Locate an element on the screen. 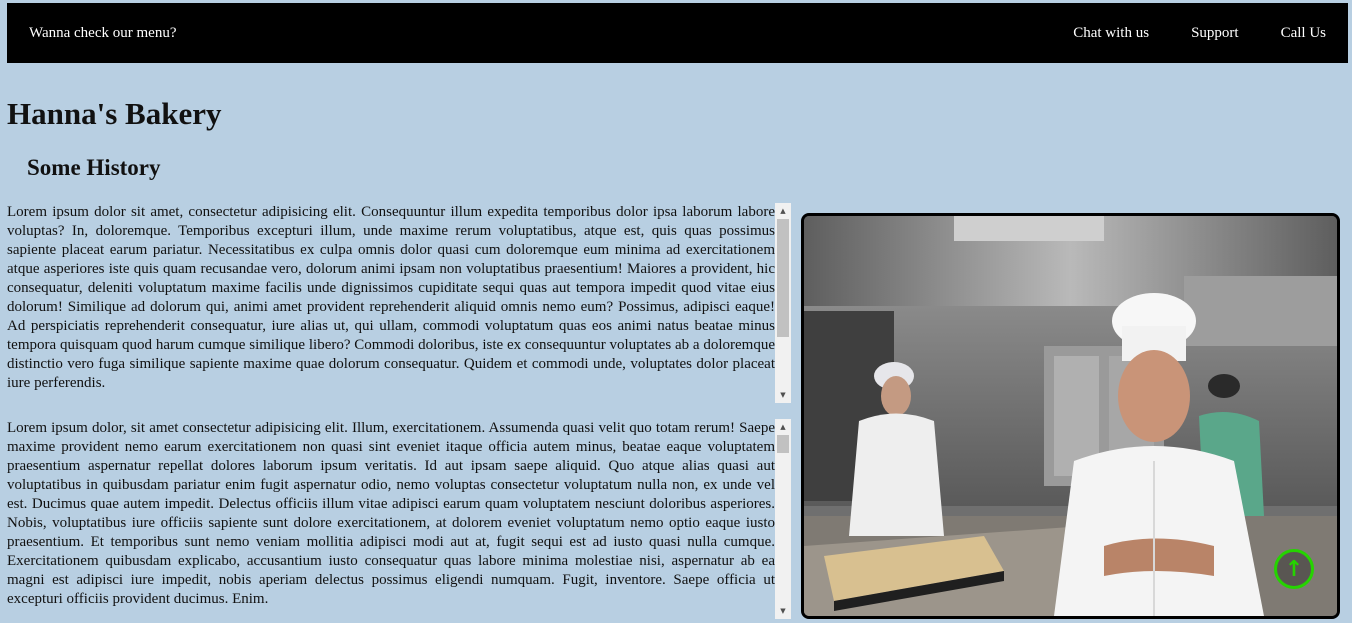  section-title: Some History is located at coordinates (94, 167).